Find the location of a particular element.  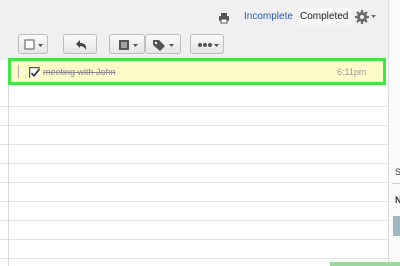

task-title: meeting with John is located at coordinates (79, 72).